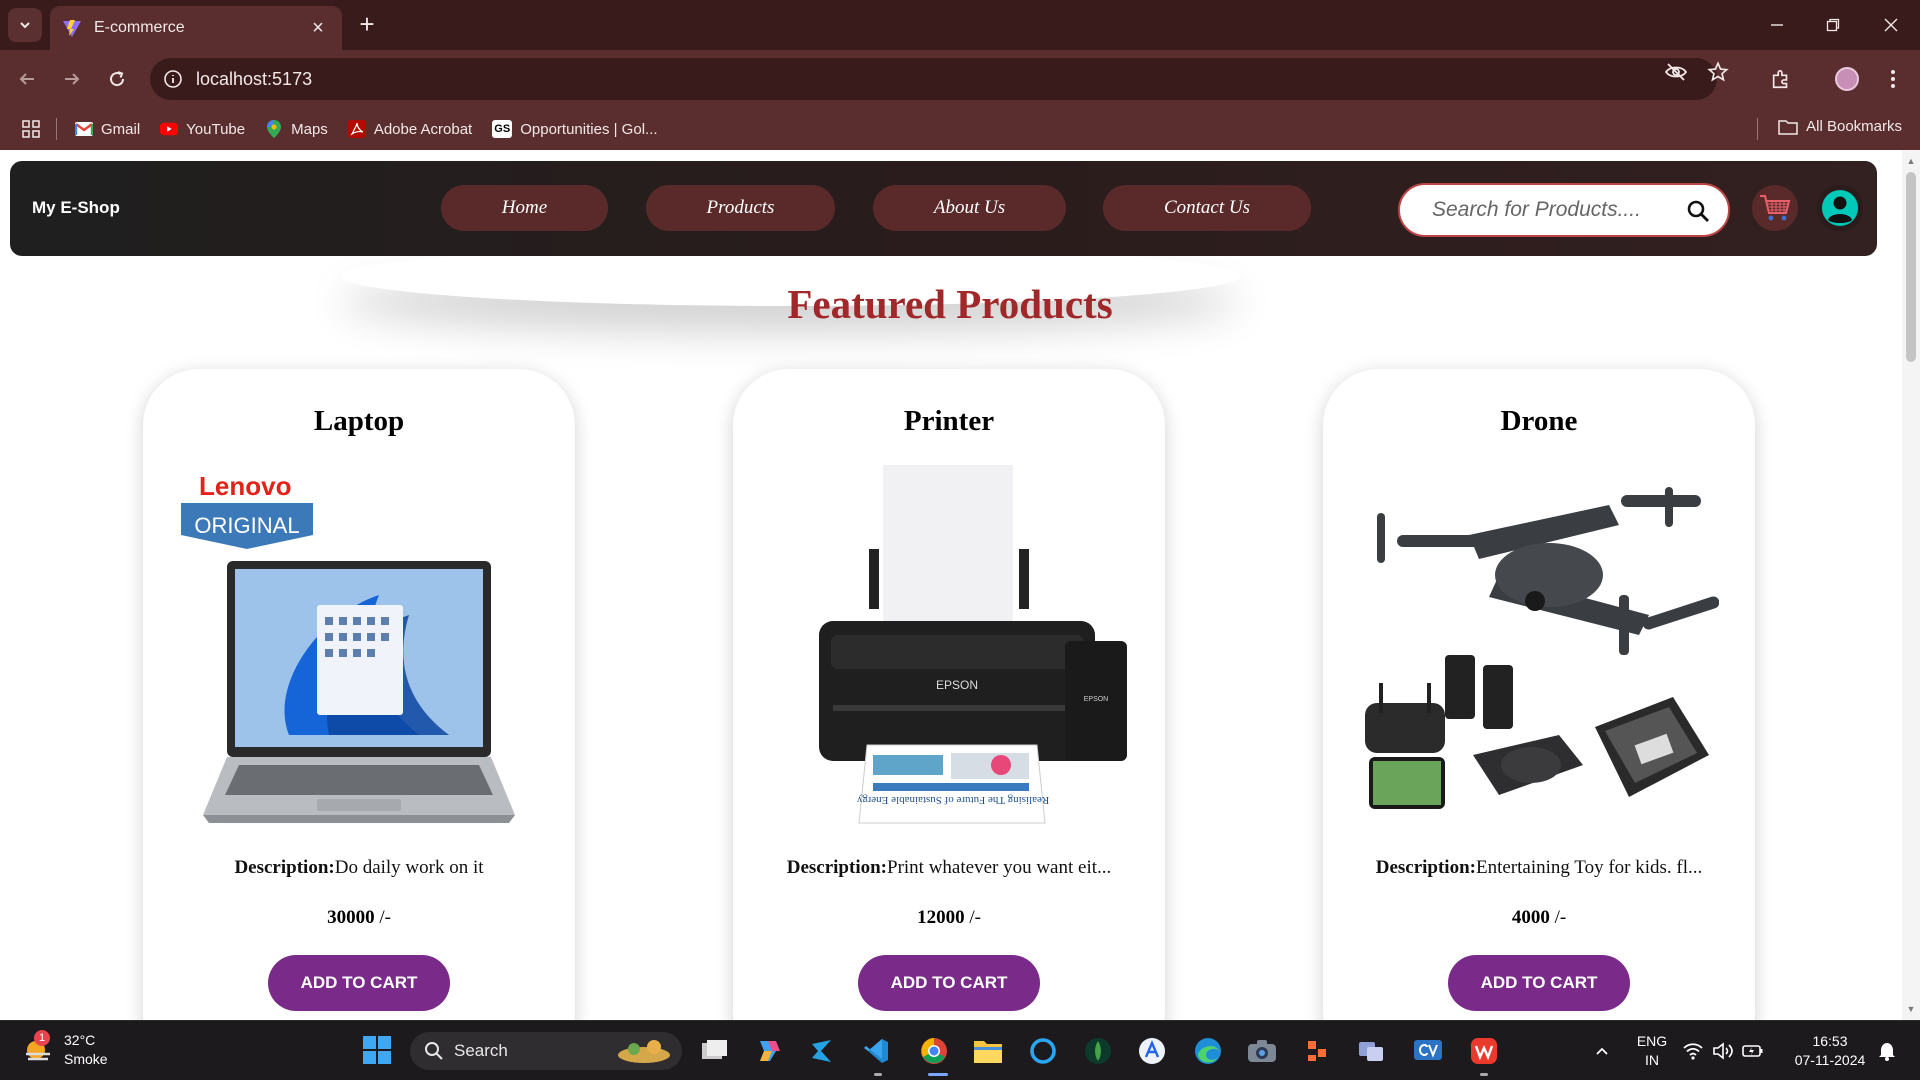  I want to click on svg-text: EPSON, so click(1096, 699).